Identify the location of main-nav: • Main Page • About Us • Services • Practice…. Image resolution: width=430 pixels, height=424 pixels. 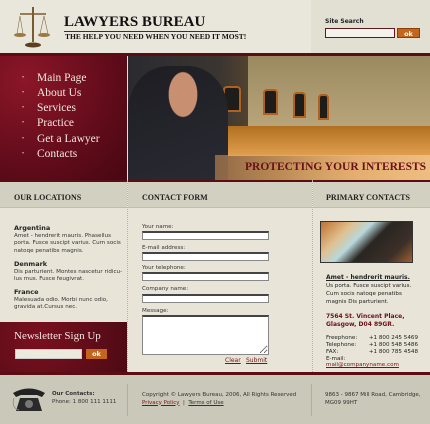
(63, 118).